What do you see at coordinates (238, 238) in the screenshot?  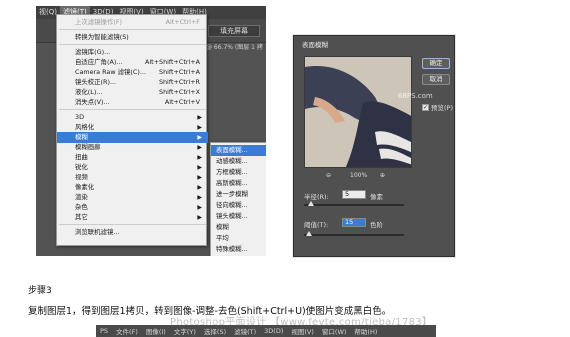 I see `blur-submenu-item: 平均` at bounding box center [238, 238].